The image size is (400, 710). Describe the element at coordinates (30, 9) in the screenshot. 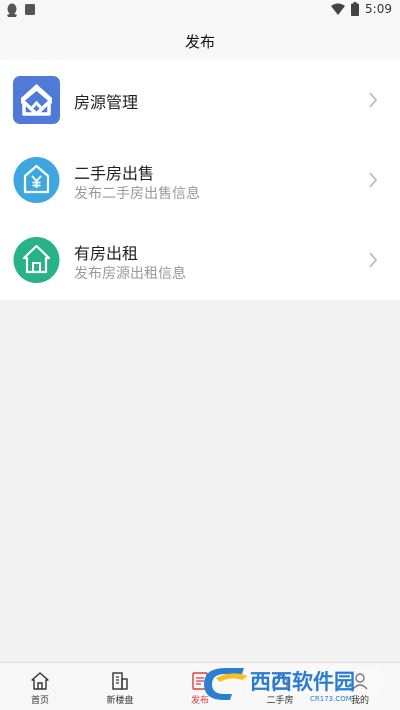

I see `notification-icon` at that location.